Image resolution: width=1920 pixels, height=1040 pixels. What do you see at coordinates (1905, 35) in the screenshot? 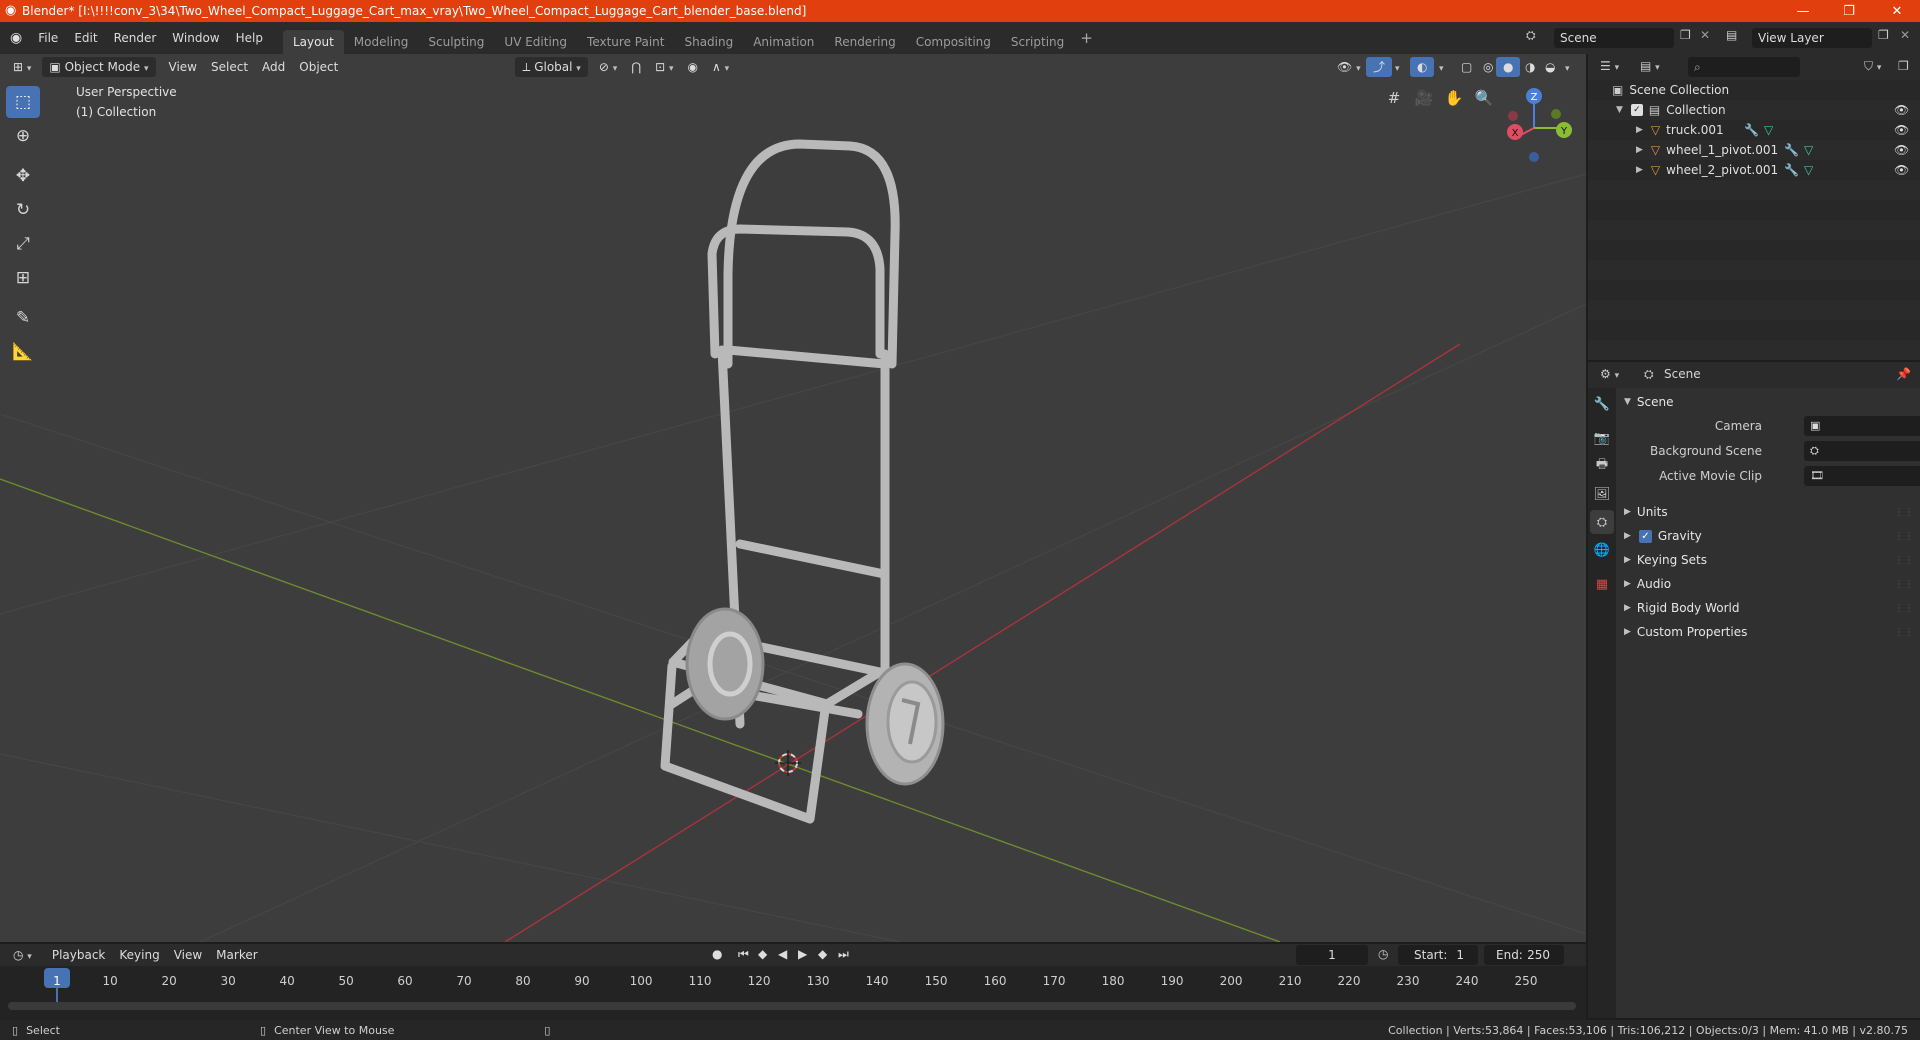
I see `delete-view-layer-icon: ✕` at bounding box center [1905, 35].